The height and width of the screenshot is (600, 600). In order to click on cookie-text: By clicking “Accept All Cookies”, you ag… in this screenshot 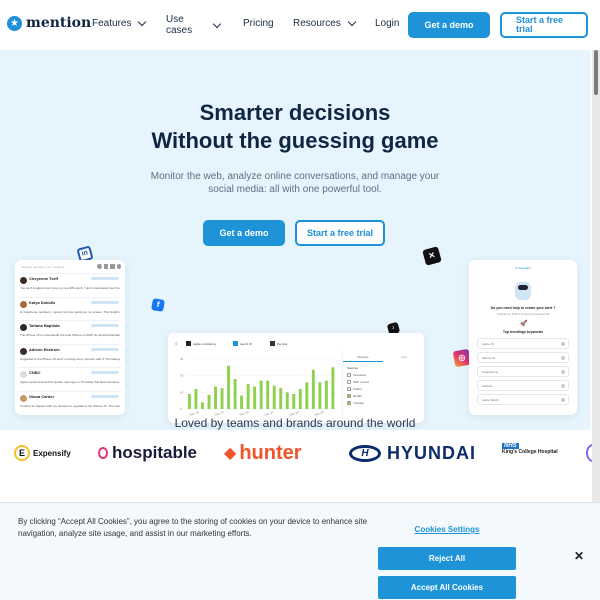, I will do `click(193, 527)`.